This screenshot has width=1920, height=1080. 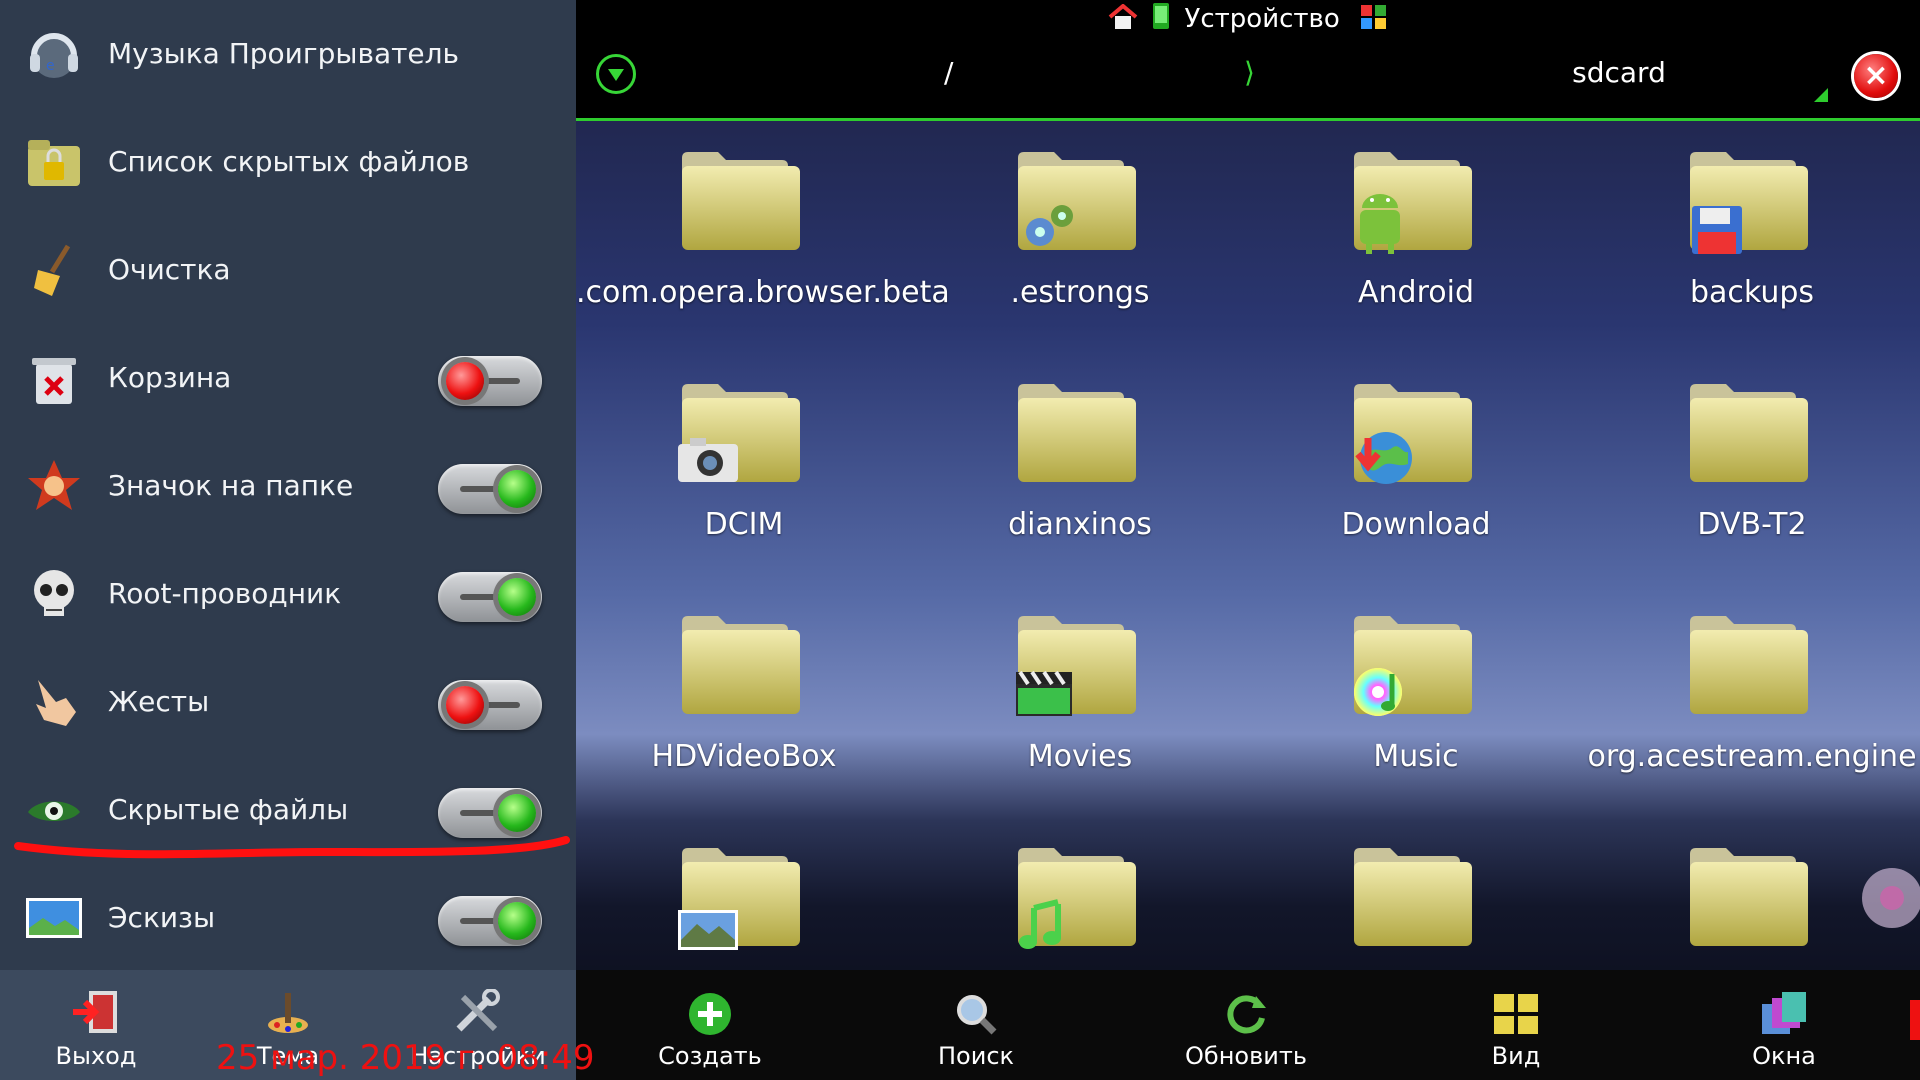 I want to click on lock-folder-icon, so click(x=54, y=162).